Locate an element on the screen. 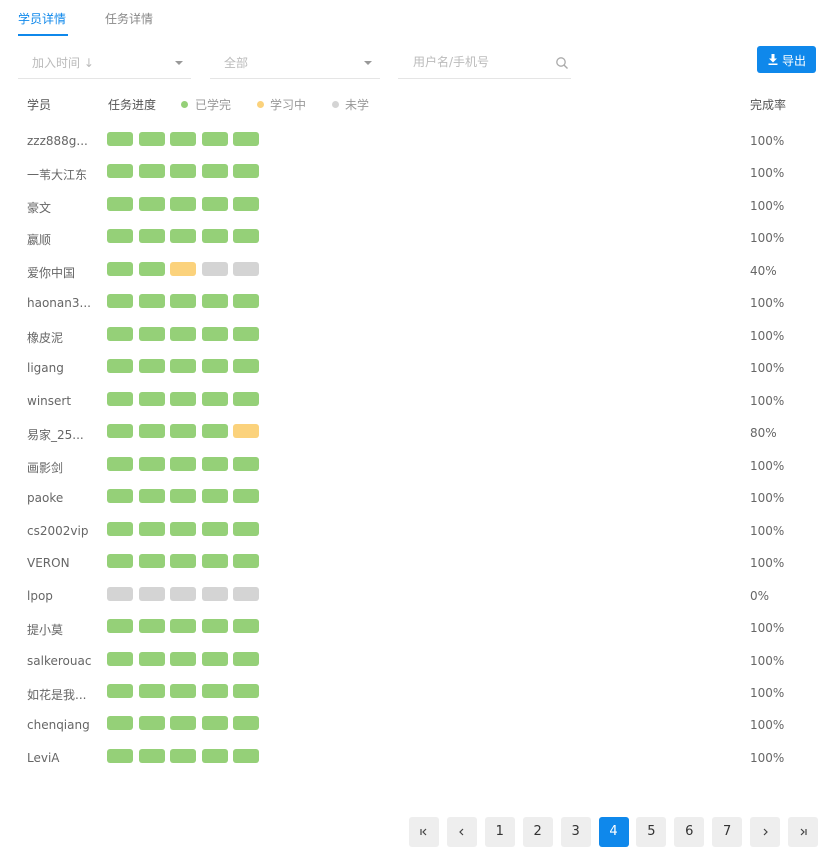  student-name: 画影剑 is located at coordinates (45, 467).